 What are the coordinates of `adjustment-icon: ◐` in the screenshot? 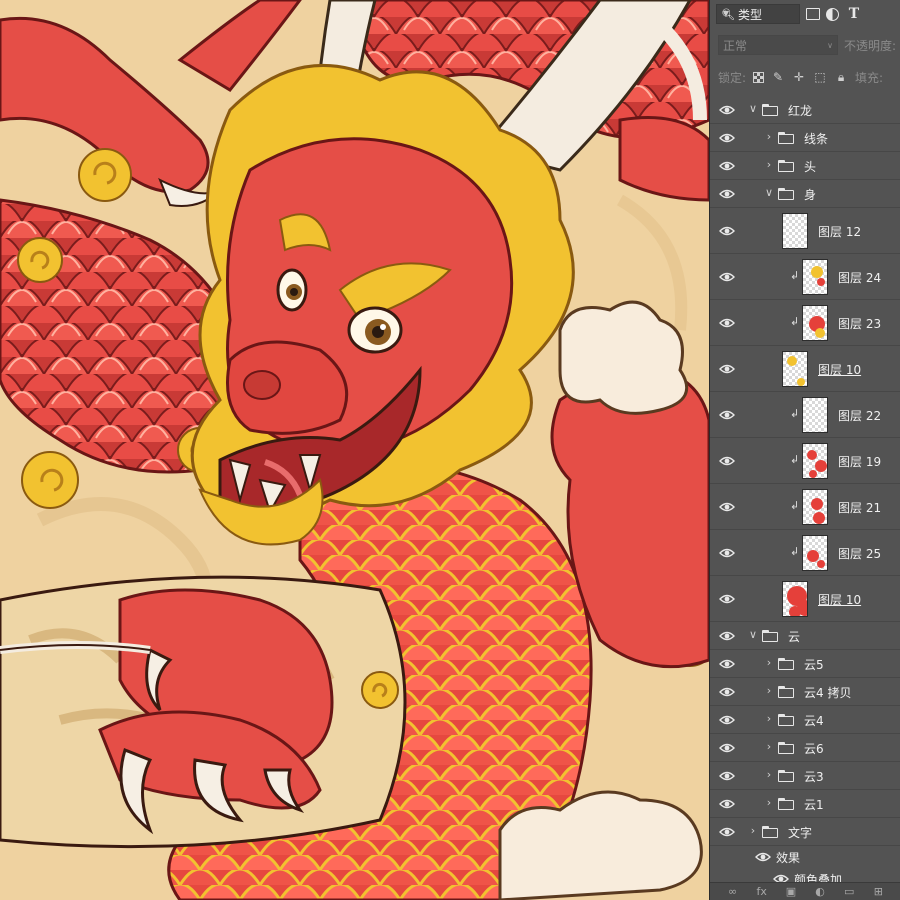 It's located at (820, 891).